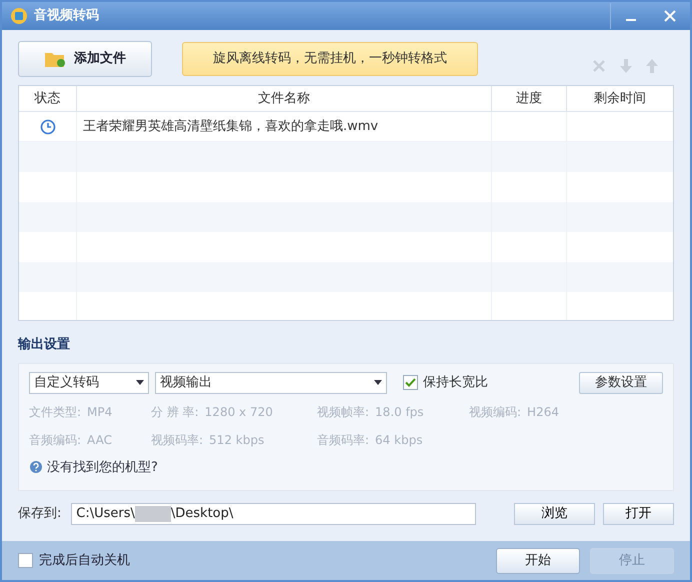 The width and height of the screenshot is (692, 582). Describe the element at coordinates (330, 59) in the screenshot. I see `promo-banner: 旋风离线转码，无需挂机，一秒钟转格式` at that location.